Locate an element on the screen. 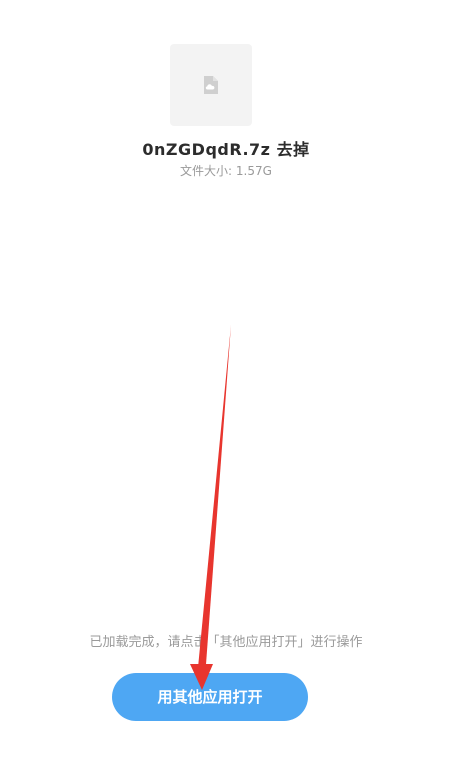  file-size: 文件大小: 1.57G is located at coordinates (226, 171).